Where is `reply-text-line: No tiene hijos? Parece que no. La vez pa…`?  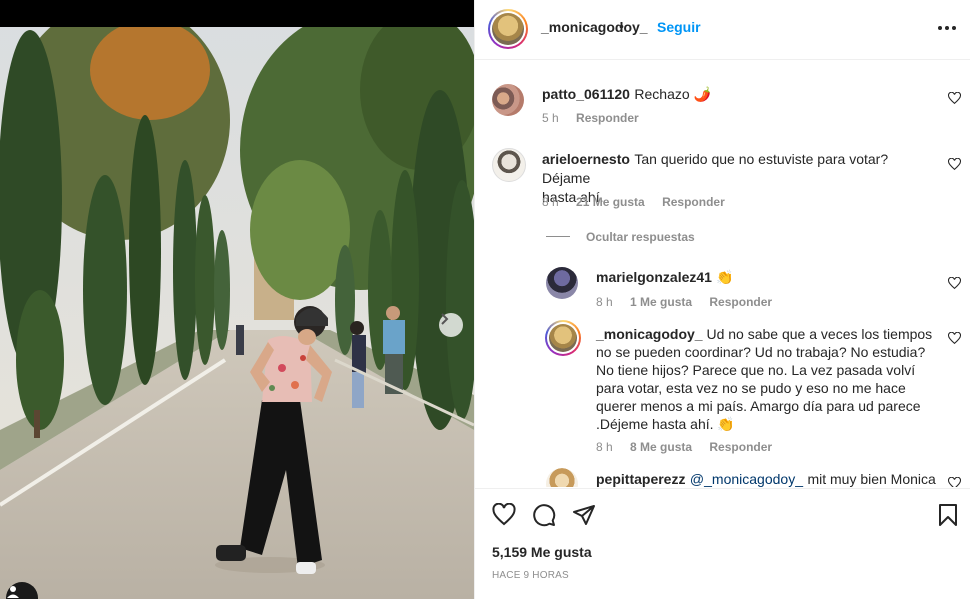 reply-text-line: No tiene hijos? Parece que no. La vez pa… is located at coordinates (756, 370).